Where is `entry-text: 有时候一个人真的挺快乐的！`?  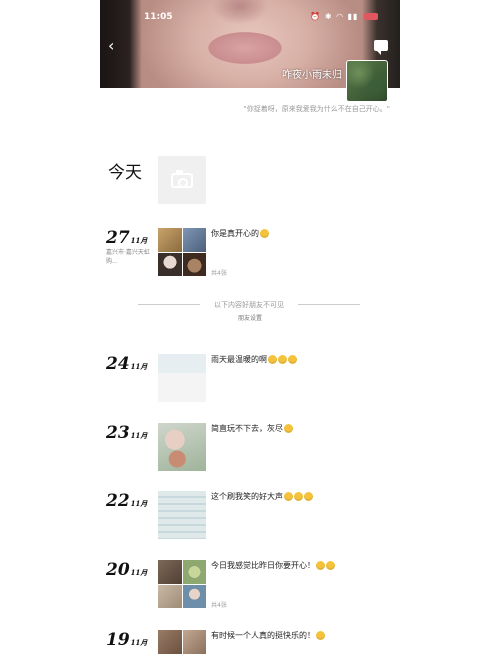 entry-text: 有时候一个人真的挺快乐的！ is located at coordinates (268, 635).